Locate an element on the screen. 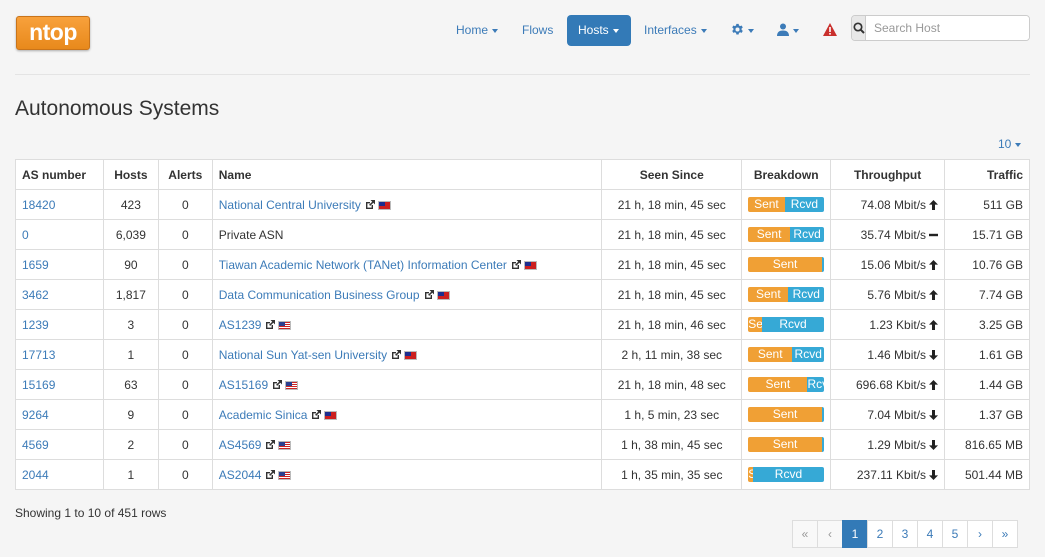 This screenshot has height=557, width=1045. col-as-number: AS number is located at coordinates (59, 174).